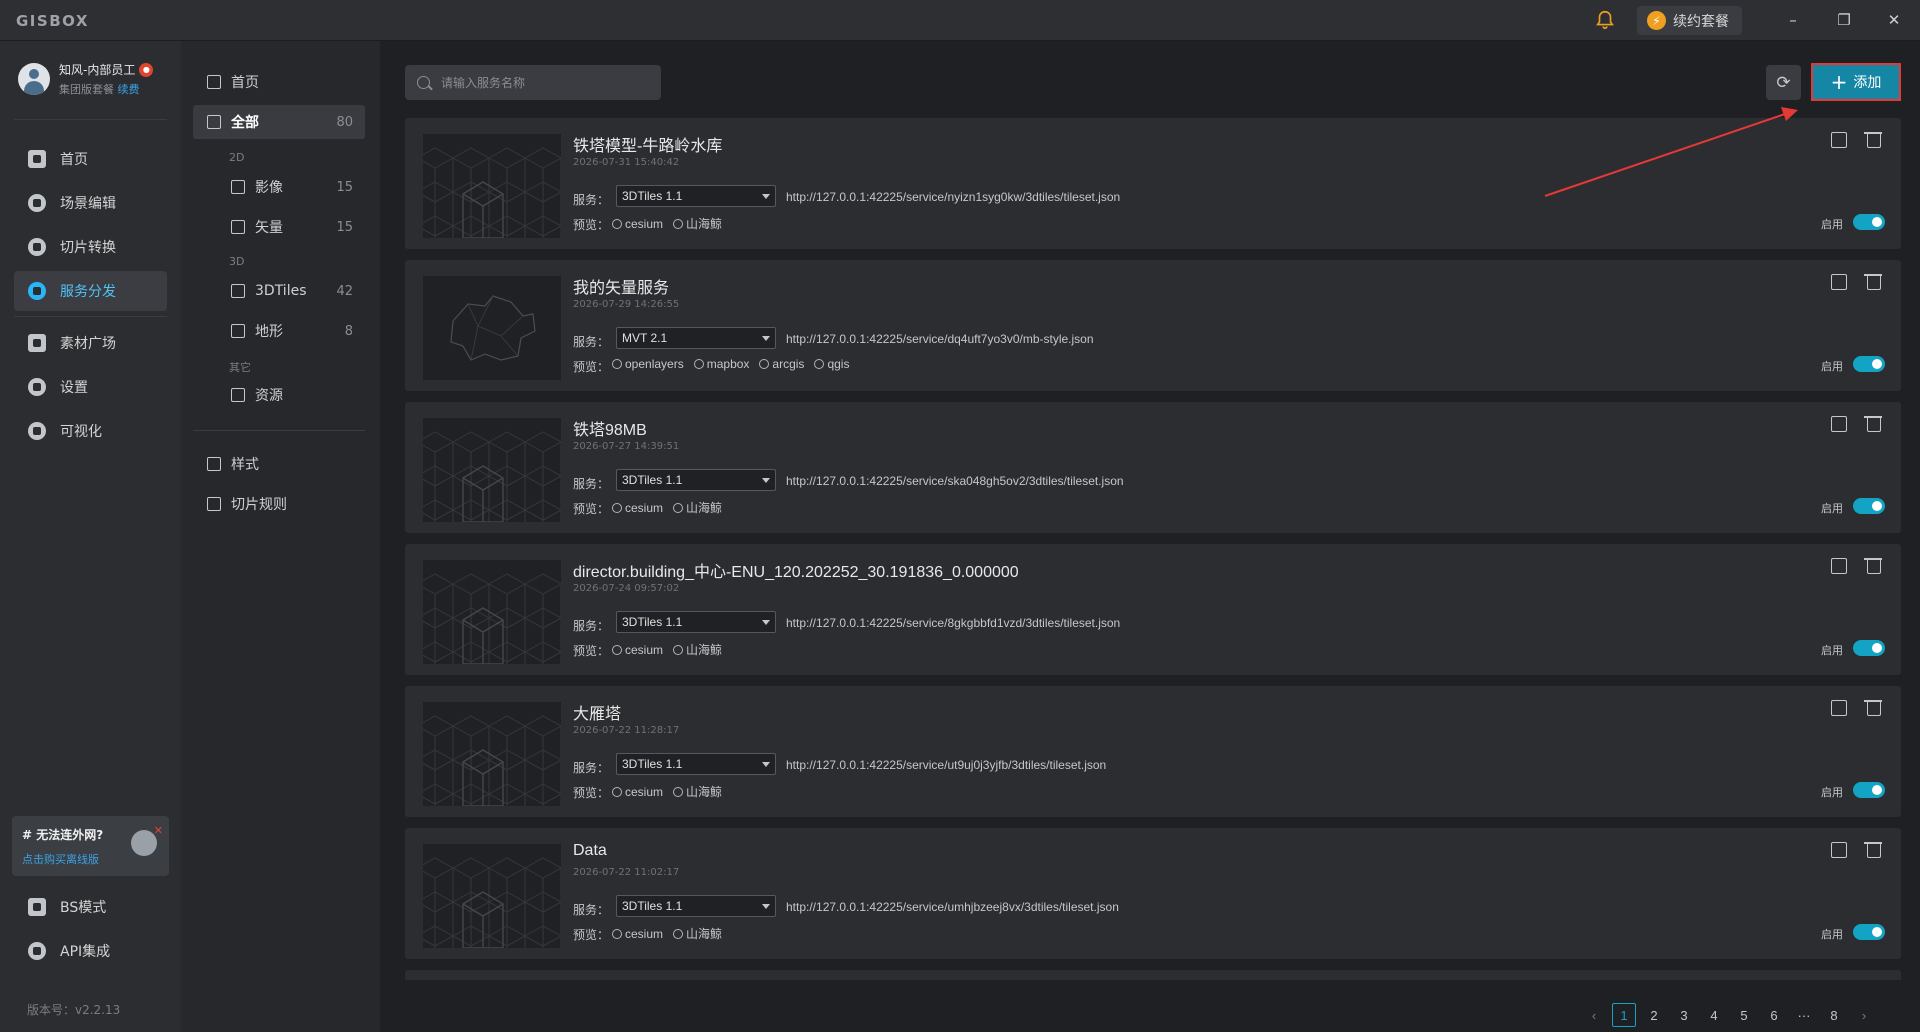 The image size is (1920, 1032). Describe the element at coordinates (86, 79) in the screenshot. I see `user-profile: 知风-内部员工 ● 集团版套餐 续费` at that location.